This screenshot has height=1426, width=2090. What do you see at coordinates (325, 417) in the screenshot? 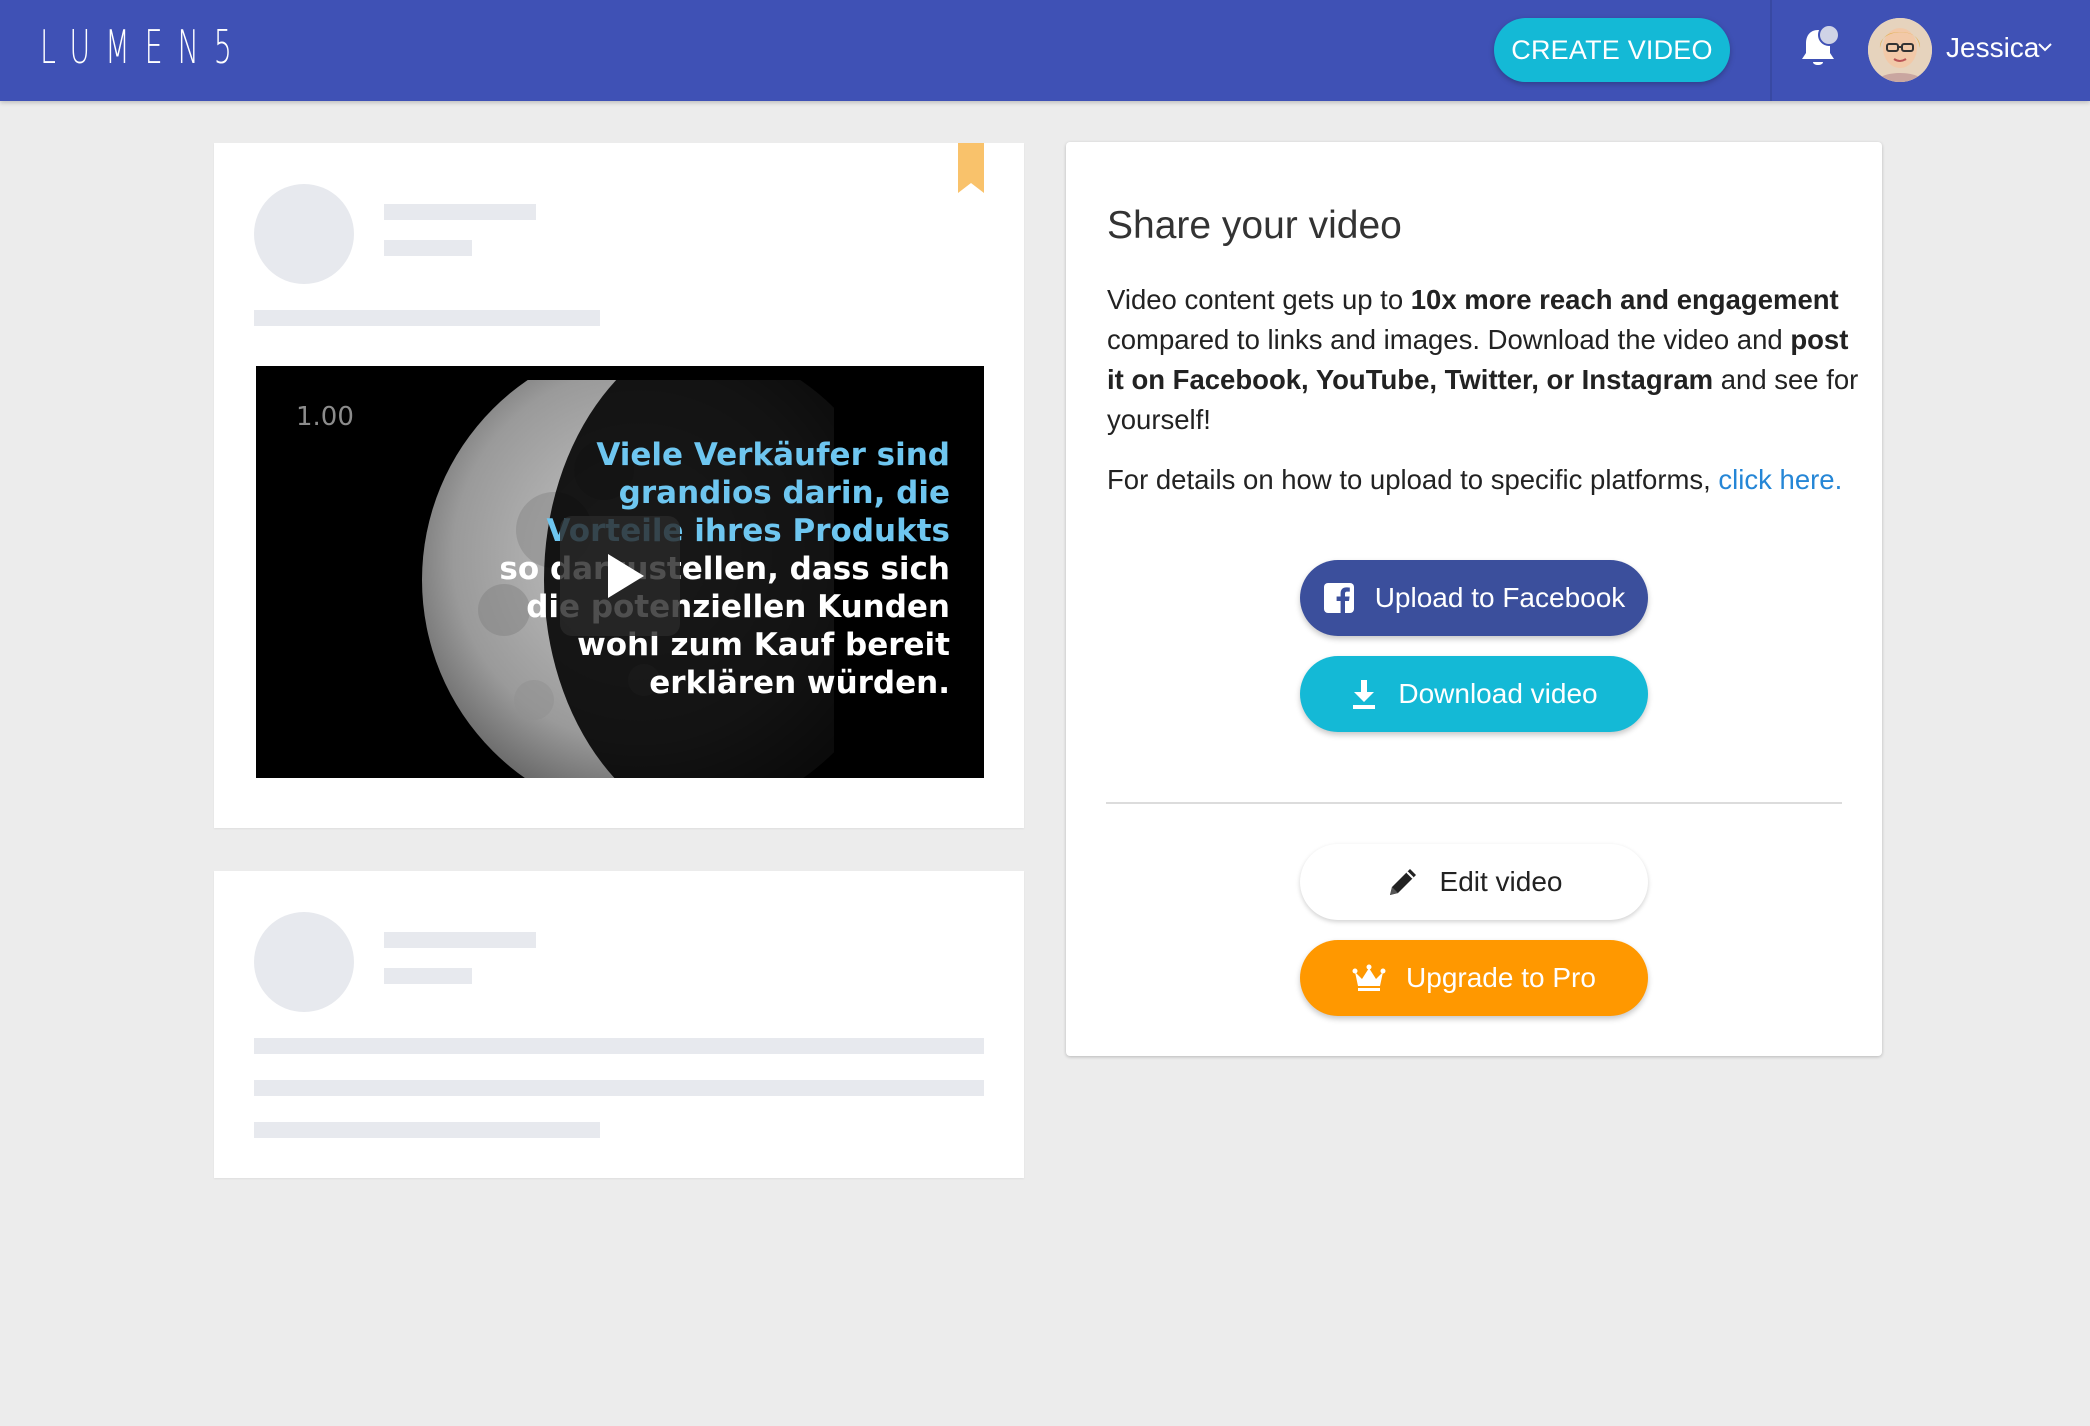
I see `video-timestamp: 1.00` at bounding box center [325, 417].